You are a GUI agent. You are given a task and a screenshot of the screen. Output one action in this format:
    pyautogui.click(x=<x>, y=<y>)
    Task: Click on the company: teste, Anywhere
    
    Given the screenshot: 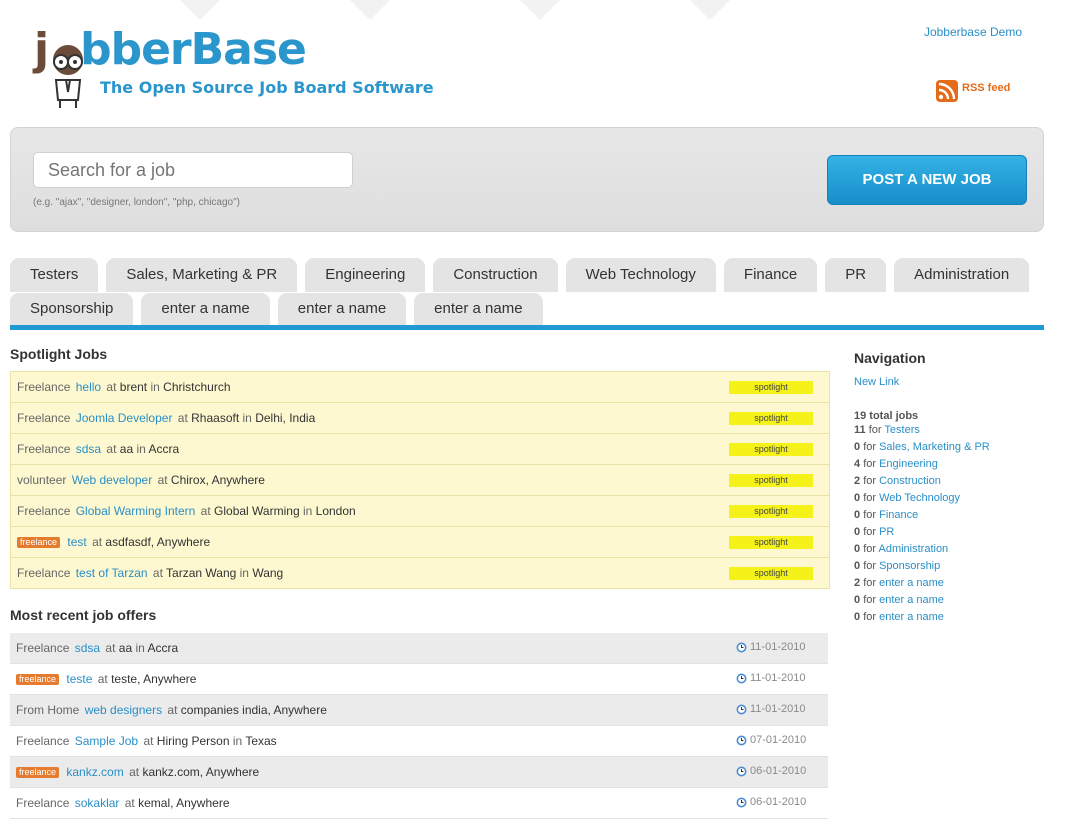 What is the action you would take?
    pyautogui.click(x=154, y=679)
    